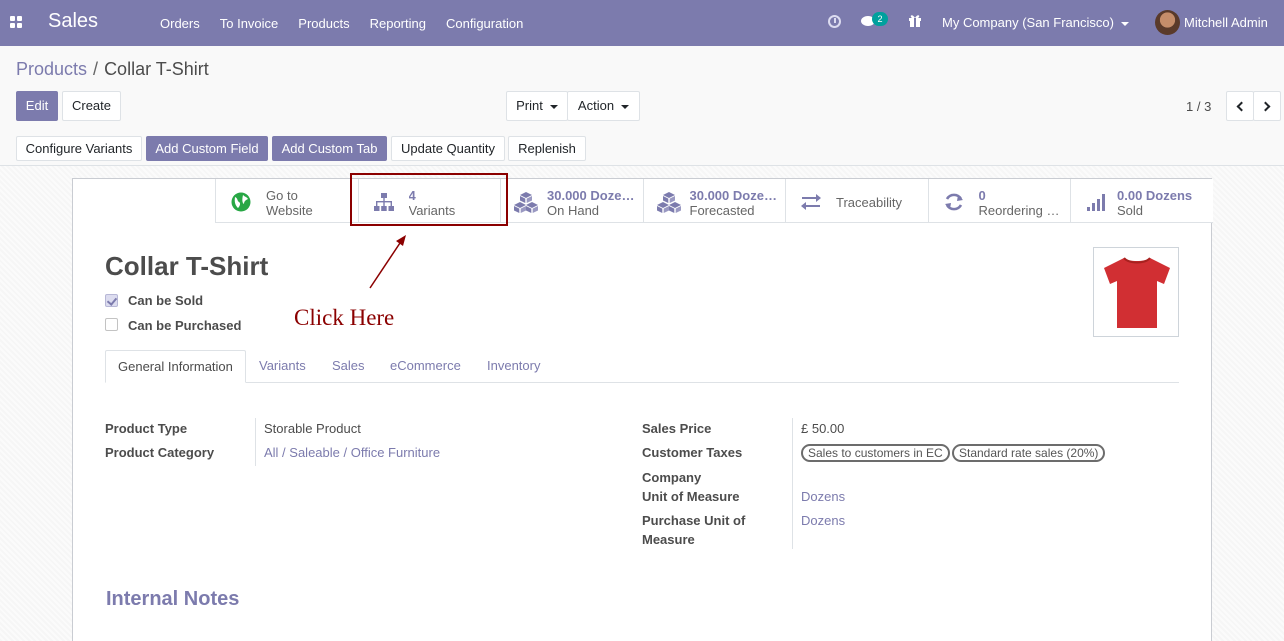 This screenshot has width=1284, height=641. Describe the element at coordinates (352, 452) in the screenshot. I see `product-category-link: All / Saleable / Office Furniture` at that location.